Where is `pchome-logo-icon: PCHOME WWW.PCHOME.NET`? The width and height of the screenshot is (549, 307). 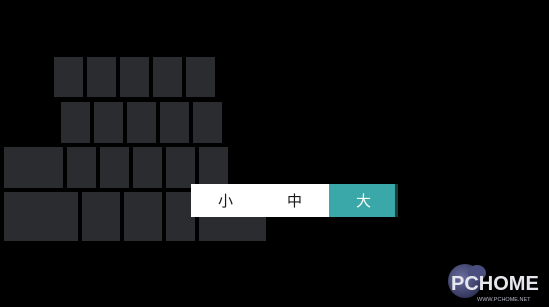 pchome-logo-icon: PCHOME WWW.PCHOME.NET is located at coordinates (493, 283).